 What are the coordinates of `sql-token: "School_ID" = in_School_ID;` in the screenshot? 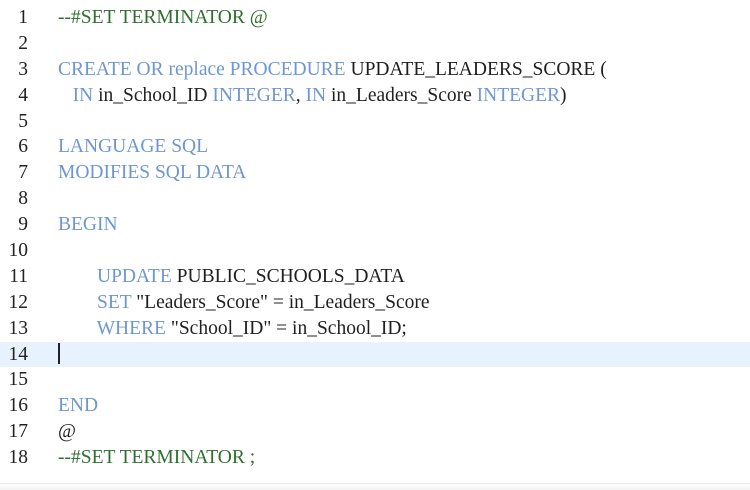 It's located at (286, 328).